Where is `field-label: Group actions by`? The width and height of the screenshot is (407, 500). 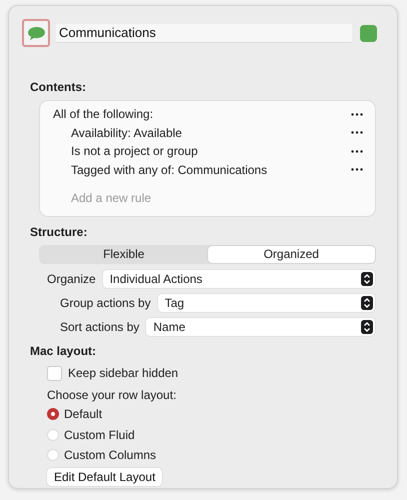
field-label: Group actions by is located at coordinates (105, 303).